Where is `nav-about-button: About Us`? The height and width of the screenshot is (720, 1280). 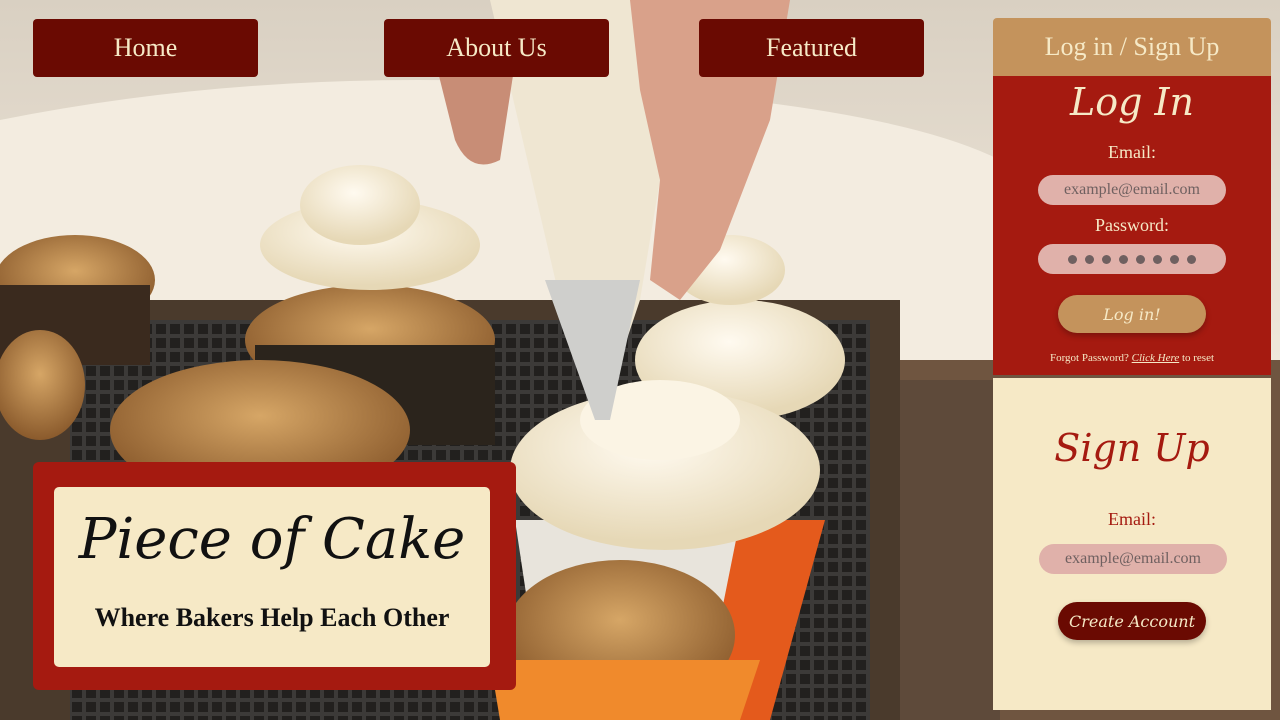 nav-about-button: About Us is located at coordinates (496, 48).